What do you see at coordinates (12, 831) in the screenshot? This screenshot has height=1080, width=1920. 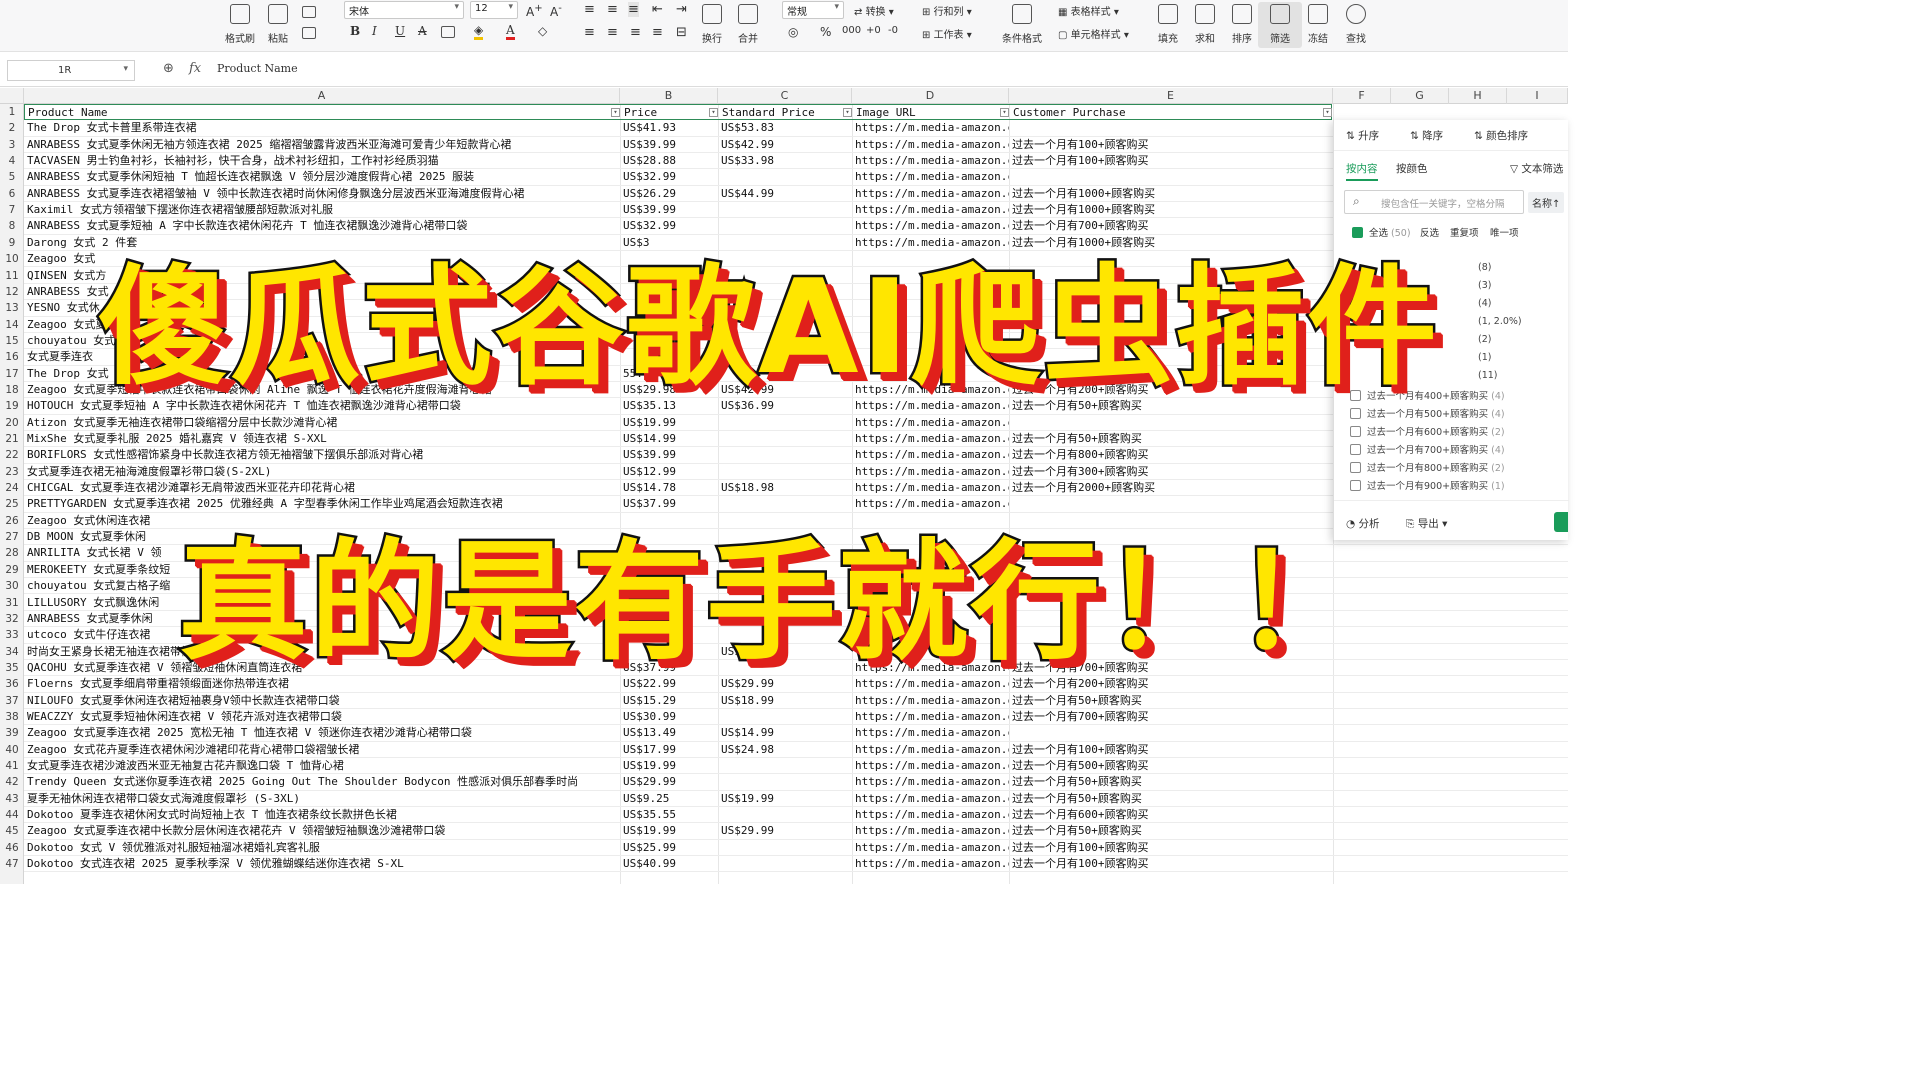 I see `row-header: 45` at bounding box center [12, 831].